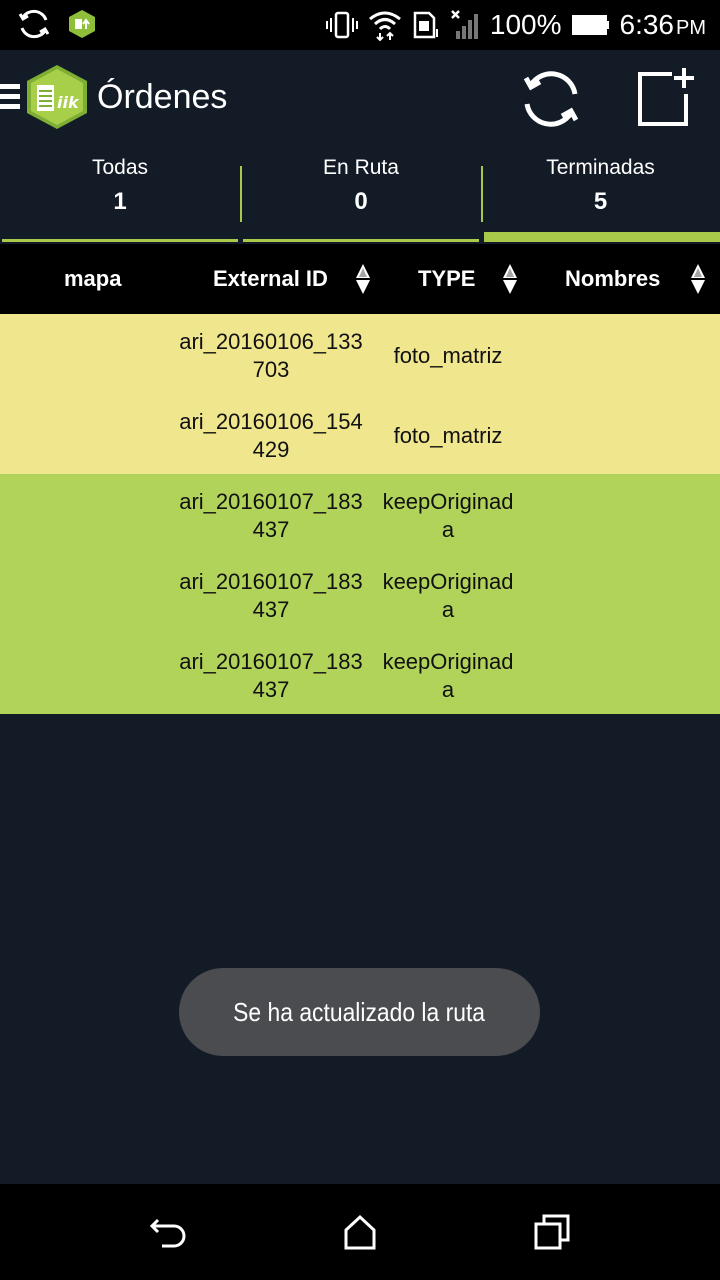  Describe the element at coordinates (425, 25) in the screenshot. I see `sim-icon` at that location.